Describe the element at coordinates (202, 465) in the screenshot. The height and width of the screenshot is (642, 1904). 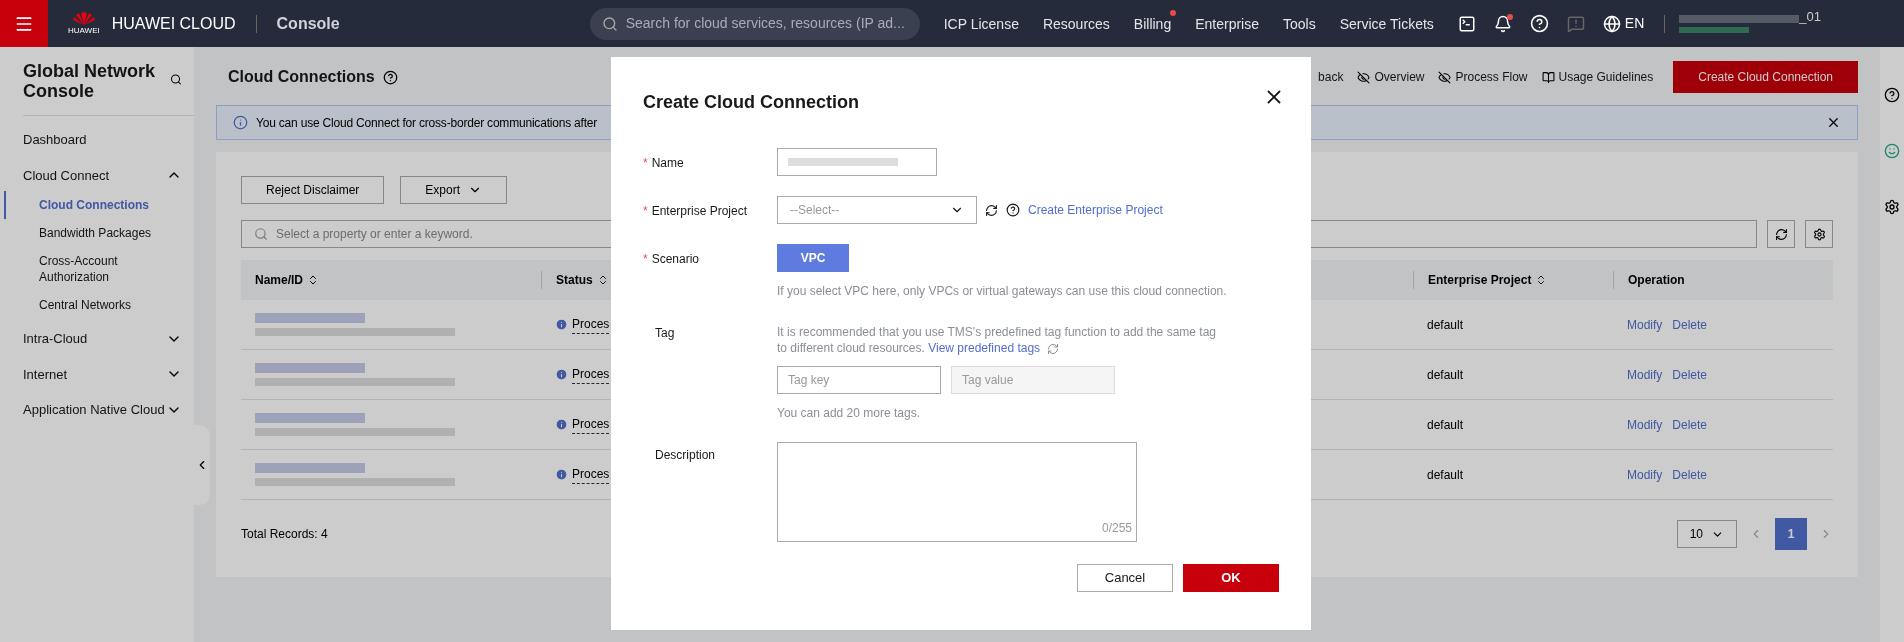
I see `collapse-handle` at that location.